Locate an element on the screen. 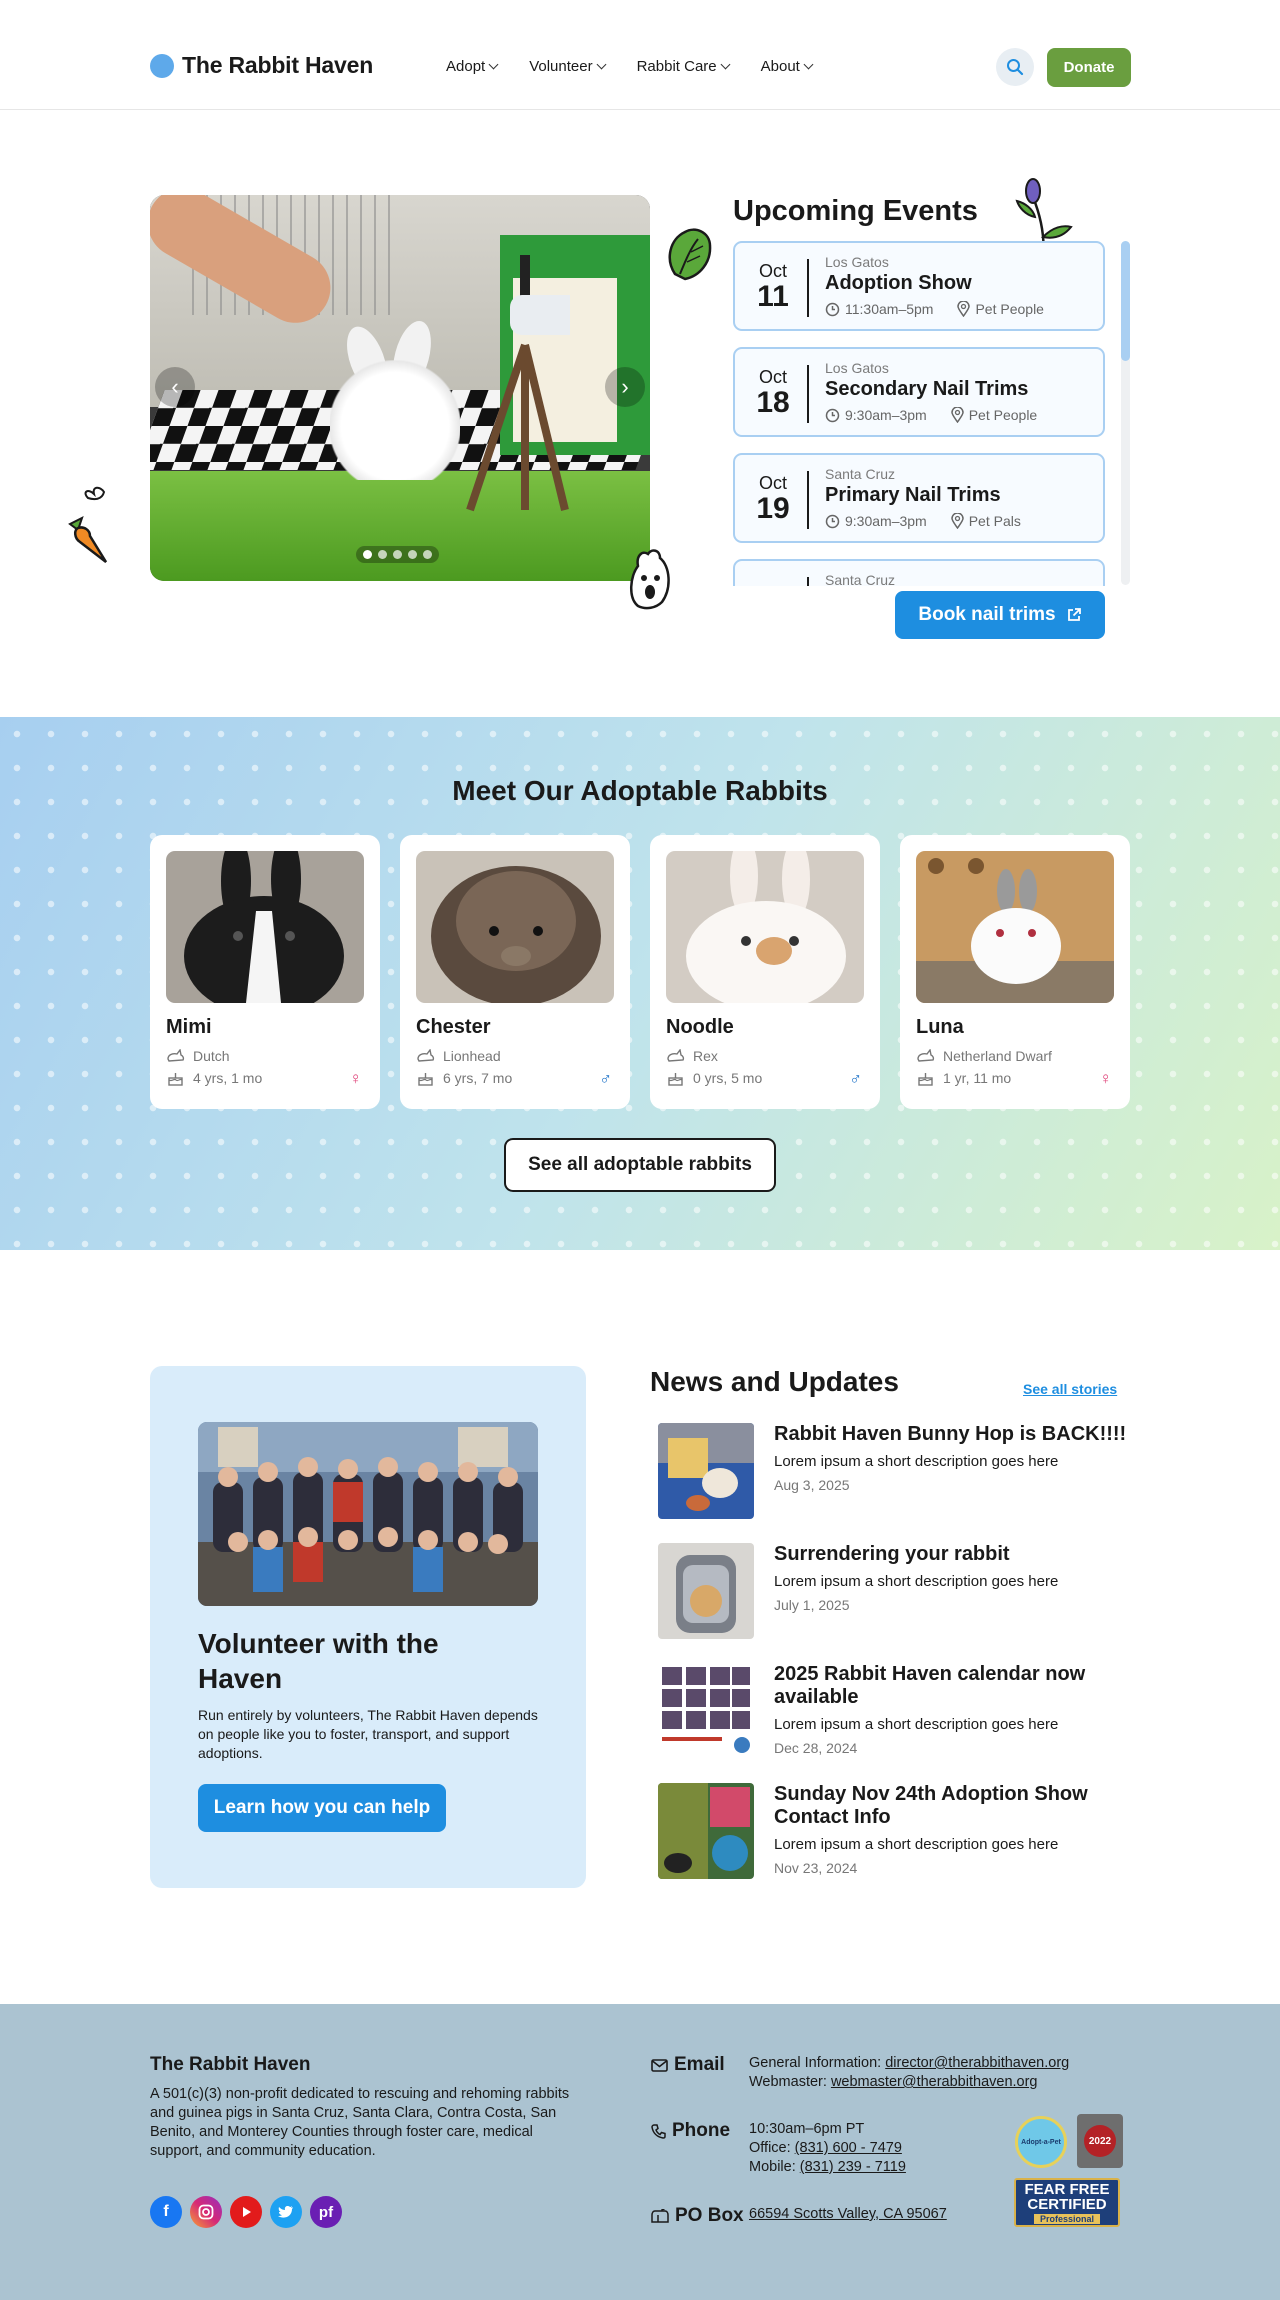 This screenshot has height=2300, width=1280. pobox-label: PO Box is located at coordinates (697, 2216).